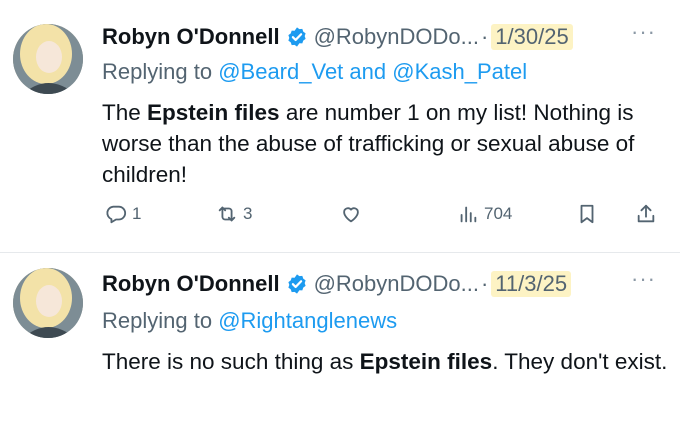  What do you see at coordinates (459, 71) in the screenshot?
I see `reply-mention-link: @Kash_Patel` at bounding box center [459, 71].